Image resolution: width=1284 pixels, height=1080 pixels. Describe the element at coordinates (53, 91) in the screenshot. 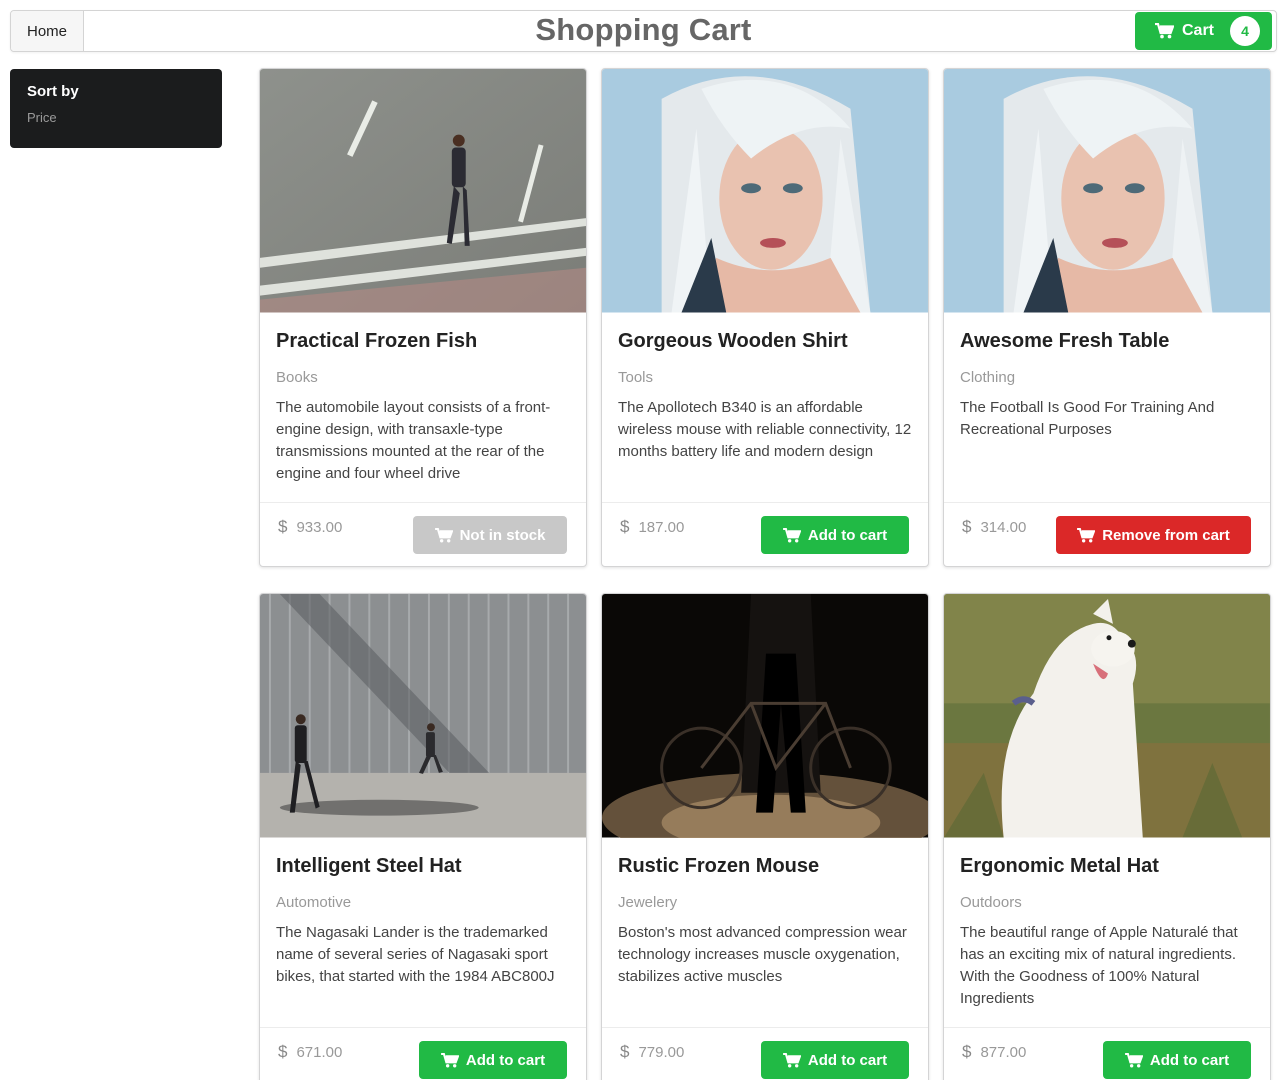

I see `sort-title: Sort by` at that location.